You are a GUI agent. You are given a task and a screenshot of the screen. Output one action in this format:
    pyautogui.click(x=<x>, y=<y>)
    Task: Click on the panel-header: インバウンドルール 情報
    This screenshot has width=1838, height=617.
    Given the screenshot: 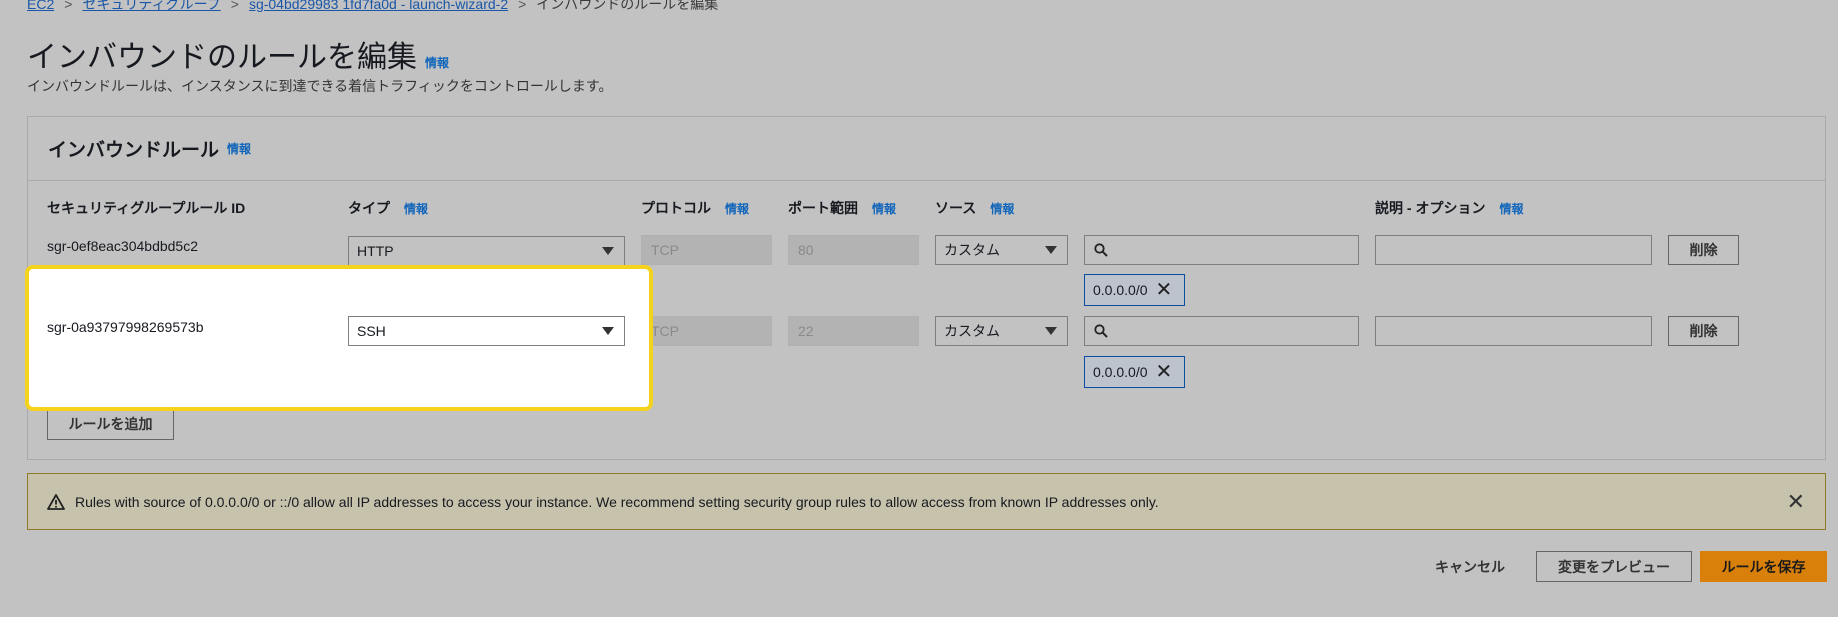 What is the action you would take?
    pyautogui.click(x=926, y=149)
    